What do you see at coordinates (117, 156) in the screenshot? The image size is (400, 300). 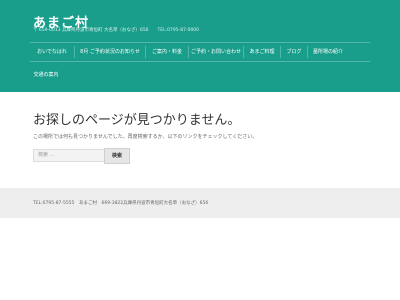 I see `search-button: 検索` at bounding box center [117, 156].